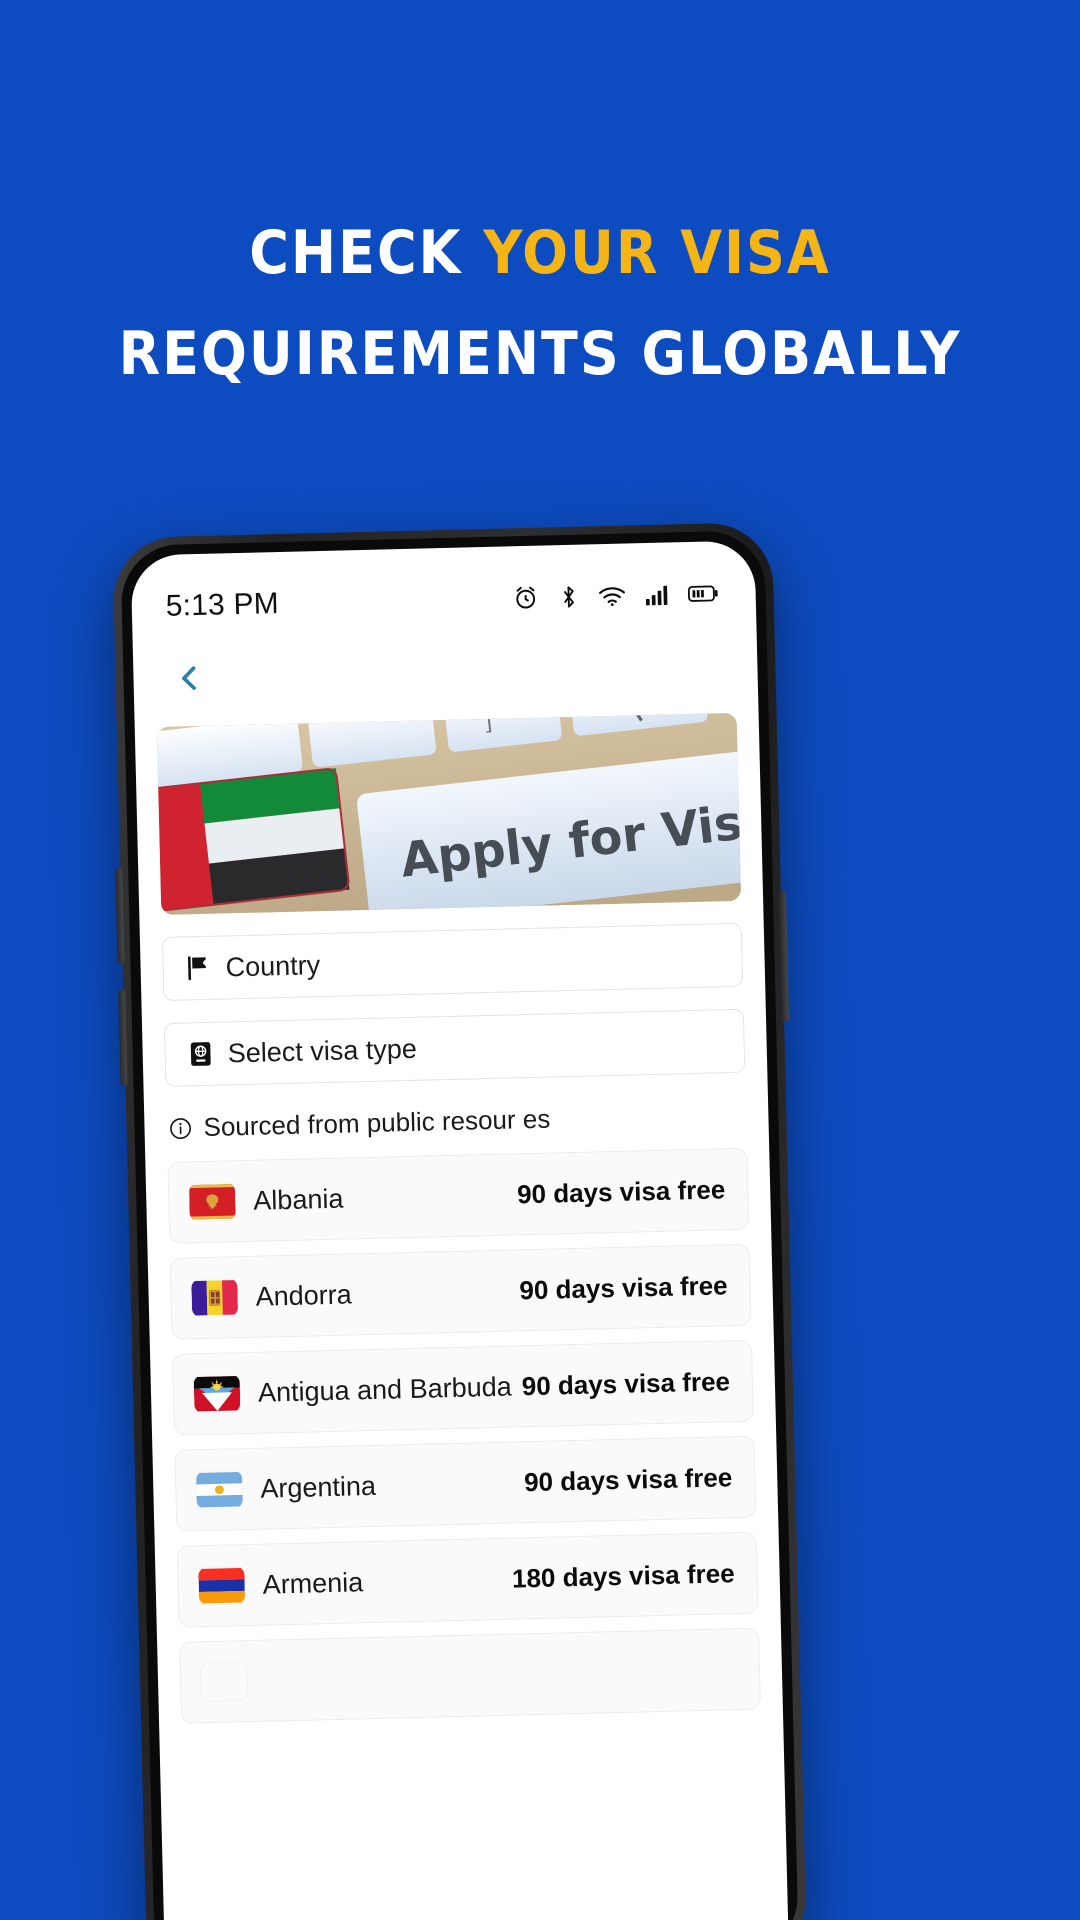 The width and height of the screenshot is (1080, 1920). What do you see at coordinates (458, 1195) in the screenshot?
I see `list-item: Albania 90 days visa free` at bounding box center [458, 1195].